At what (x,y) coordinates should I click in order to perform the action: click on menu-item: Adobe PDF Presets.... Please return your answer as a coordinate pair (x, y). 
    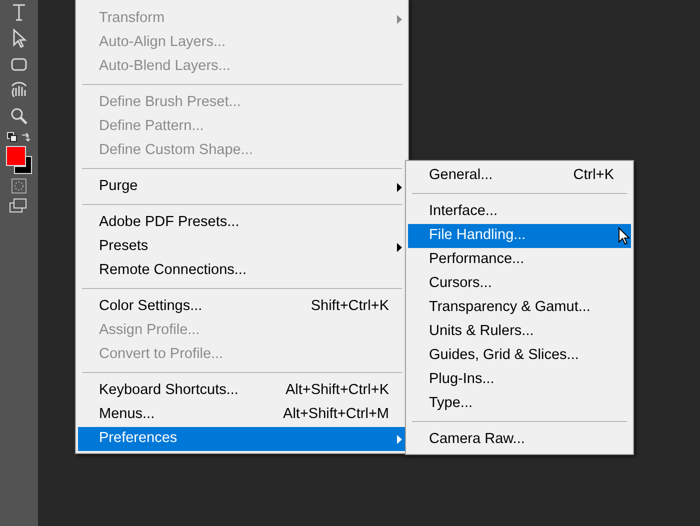
    Looking at the image, I should click on (242, 223).